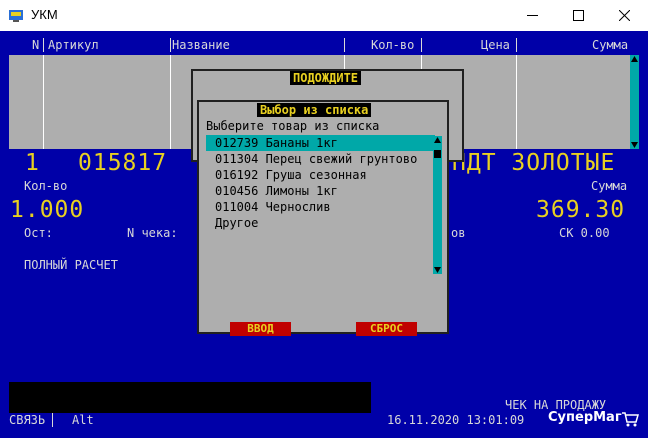  I want to click on list-item: 011004 Чернослив, so click(320, 207).